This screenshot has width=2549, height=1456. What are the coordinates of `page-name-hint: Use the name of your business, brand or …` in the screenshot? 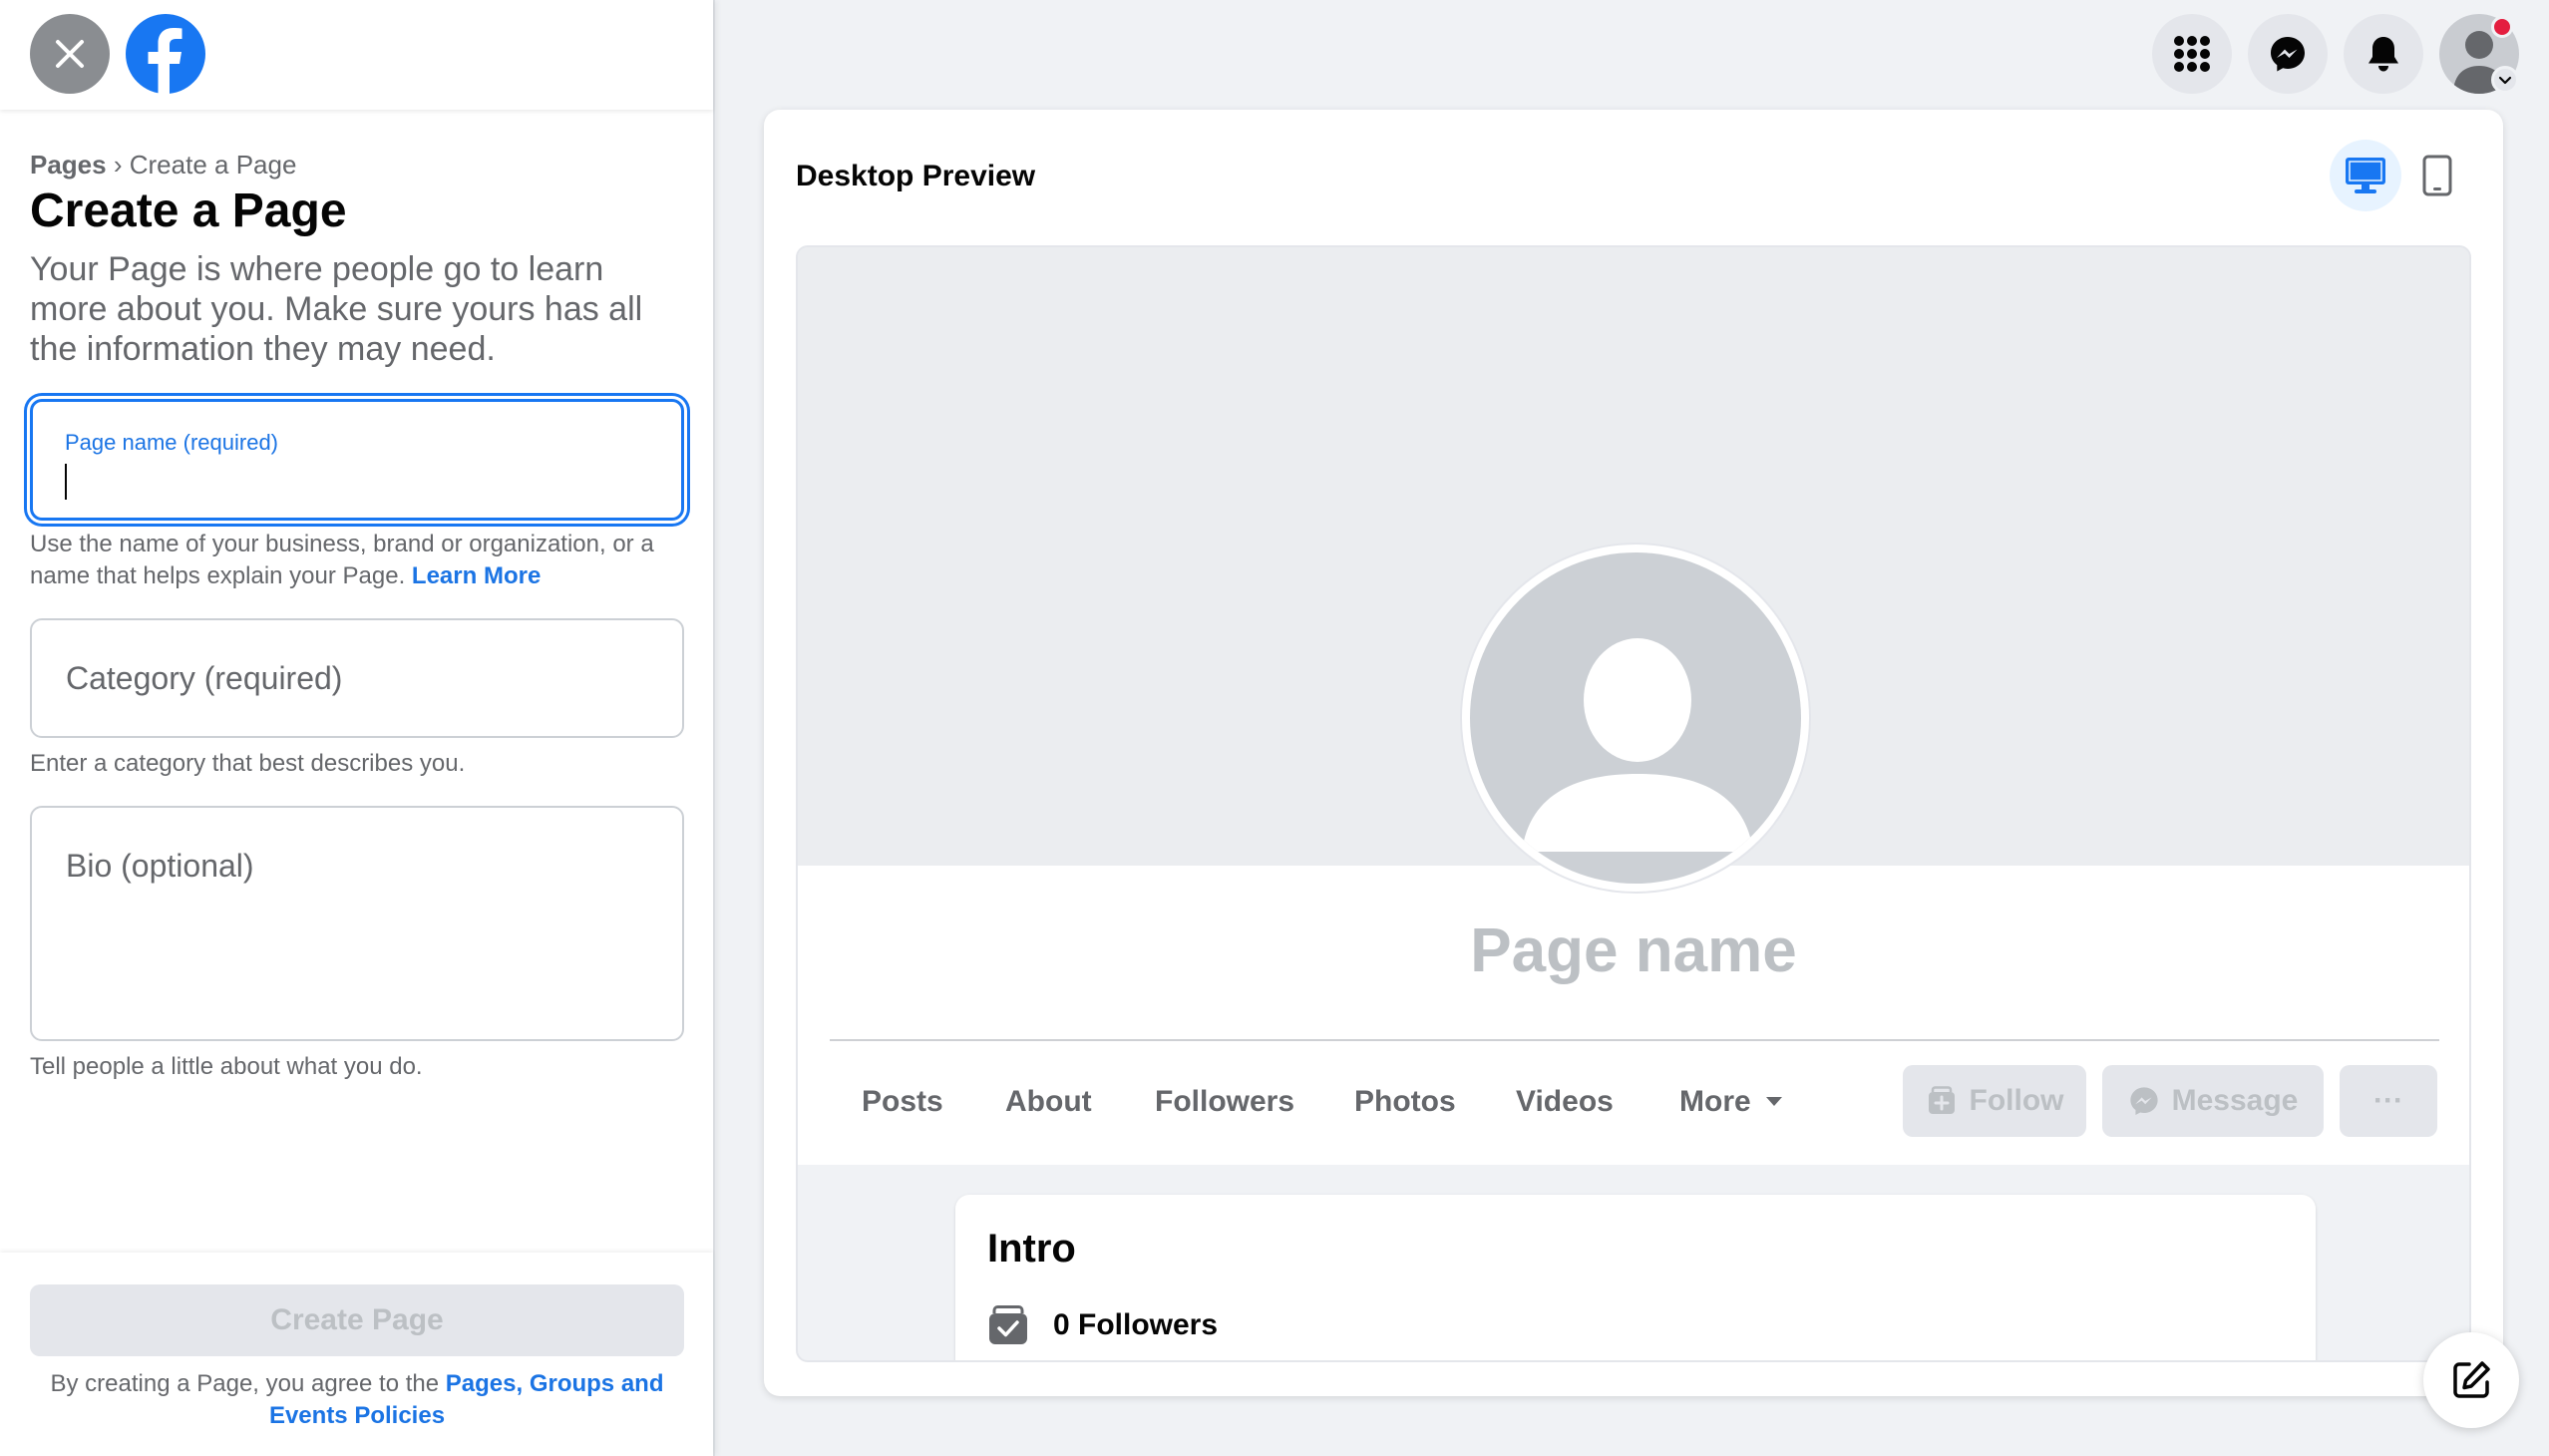 It's located at (359, 560).